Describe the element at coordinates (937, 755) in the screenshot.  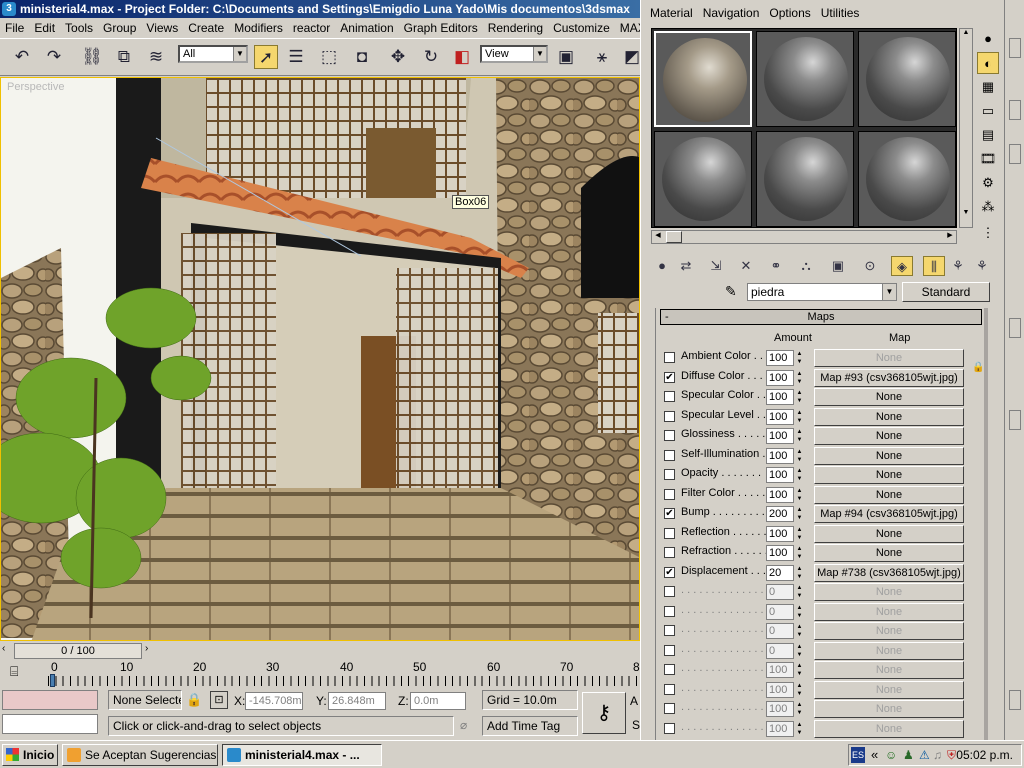
I see `volume-icon: ♫` at that location.